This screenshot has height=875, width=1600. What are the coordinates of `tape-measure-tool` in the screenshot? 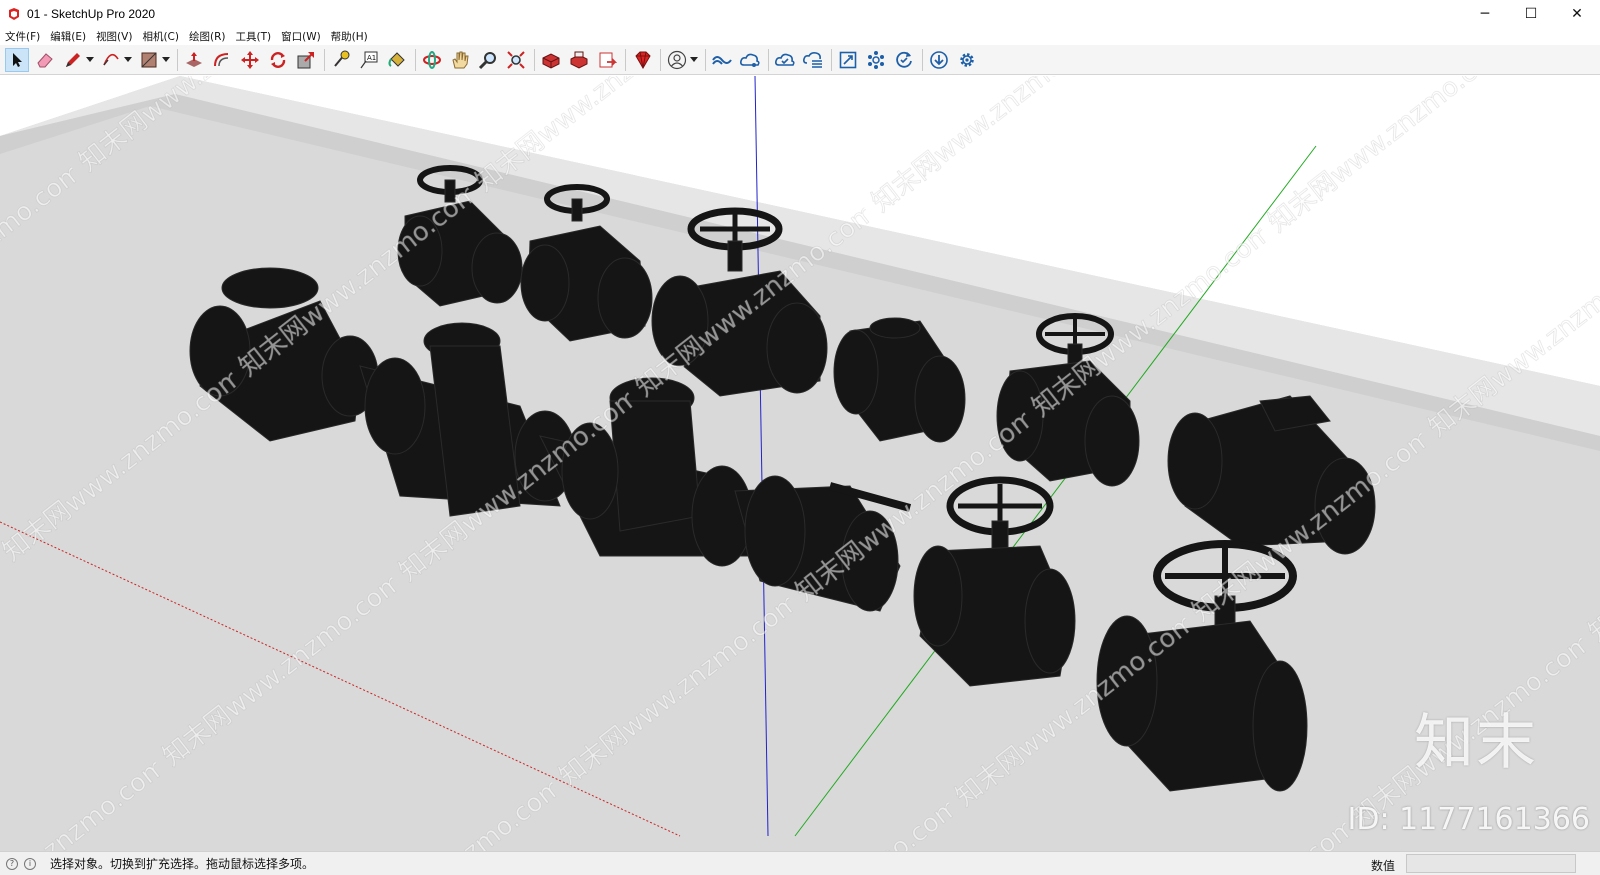 It's located at (341, 60).